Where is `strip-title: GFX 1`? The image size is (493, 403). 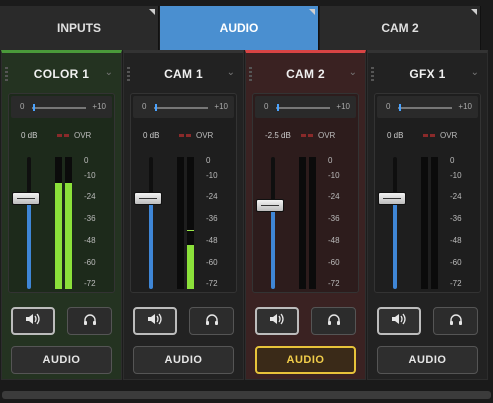
strip-title: GFX 1 is located at coordinates (427, 74).